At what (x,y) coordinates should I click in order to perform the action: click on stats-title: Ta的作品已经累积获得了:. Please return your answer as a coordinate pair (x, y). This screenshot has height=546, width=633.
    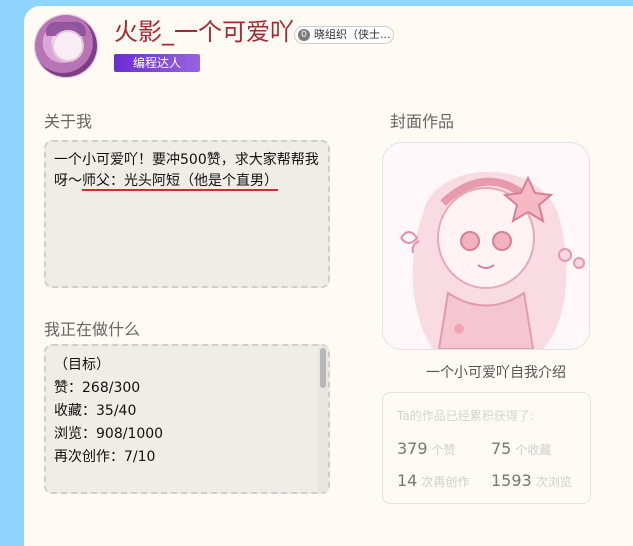
    Looking at the image, I should click on (465, 416).